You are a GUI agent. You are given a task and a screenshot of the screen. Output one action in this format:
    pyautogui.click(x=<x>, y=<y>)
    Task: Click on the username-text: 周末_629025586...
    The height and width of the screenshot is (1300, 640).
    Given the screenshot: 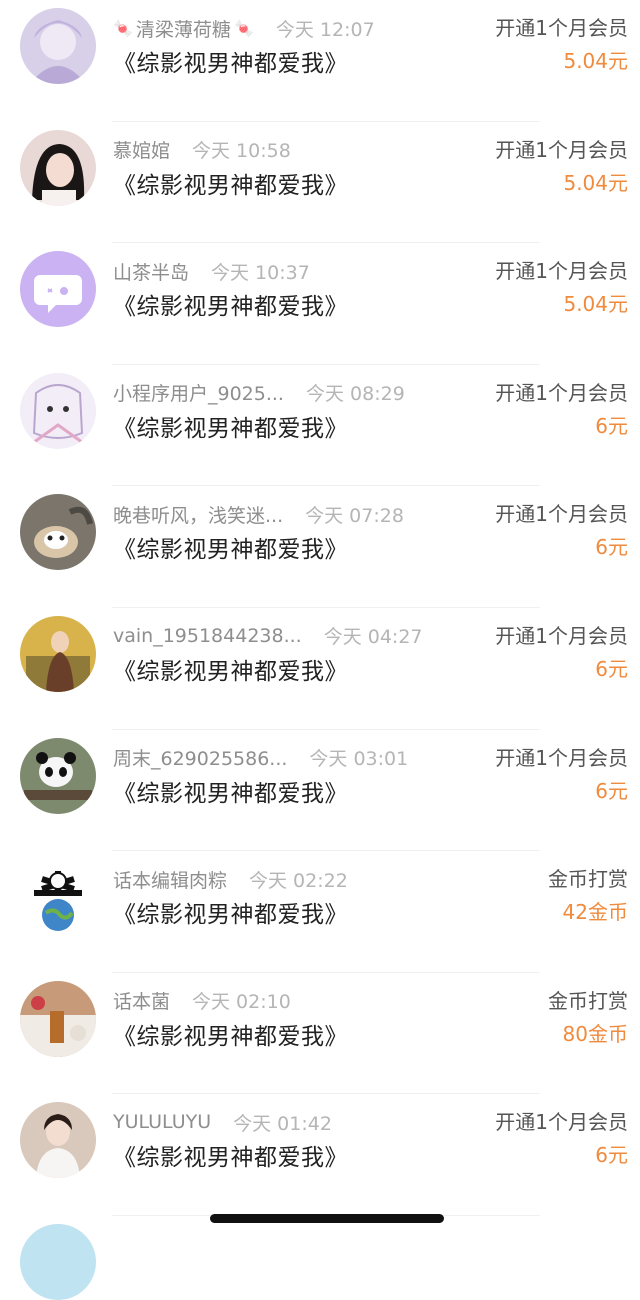 What is the action you would take?
    pyautogui.click(x=200, y=759)
    